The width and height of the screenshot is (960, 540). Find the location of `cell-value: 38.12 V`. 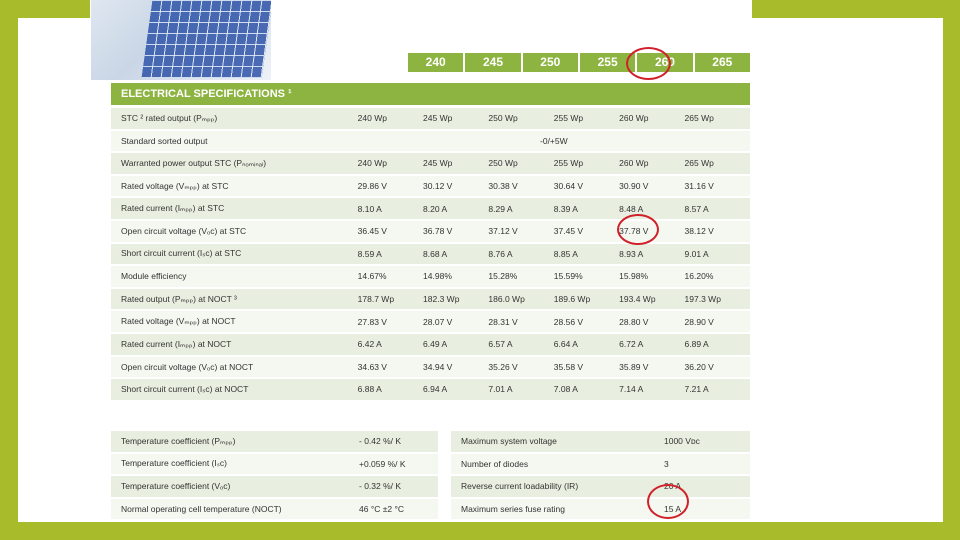

cell-value: 38.12 V is located at coordinates (717, 231).